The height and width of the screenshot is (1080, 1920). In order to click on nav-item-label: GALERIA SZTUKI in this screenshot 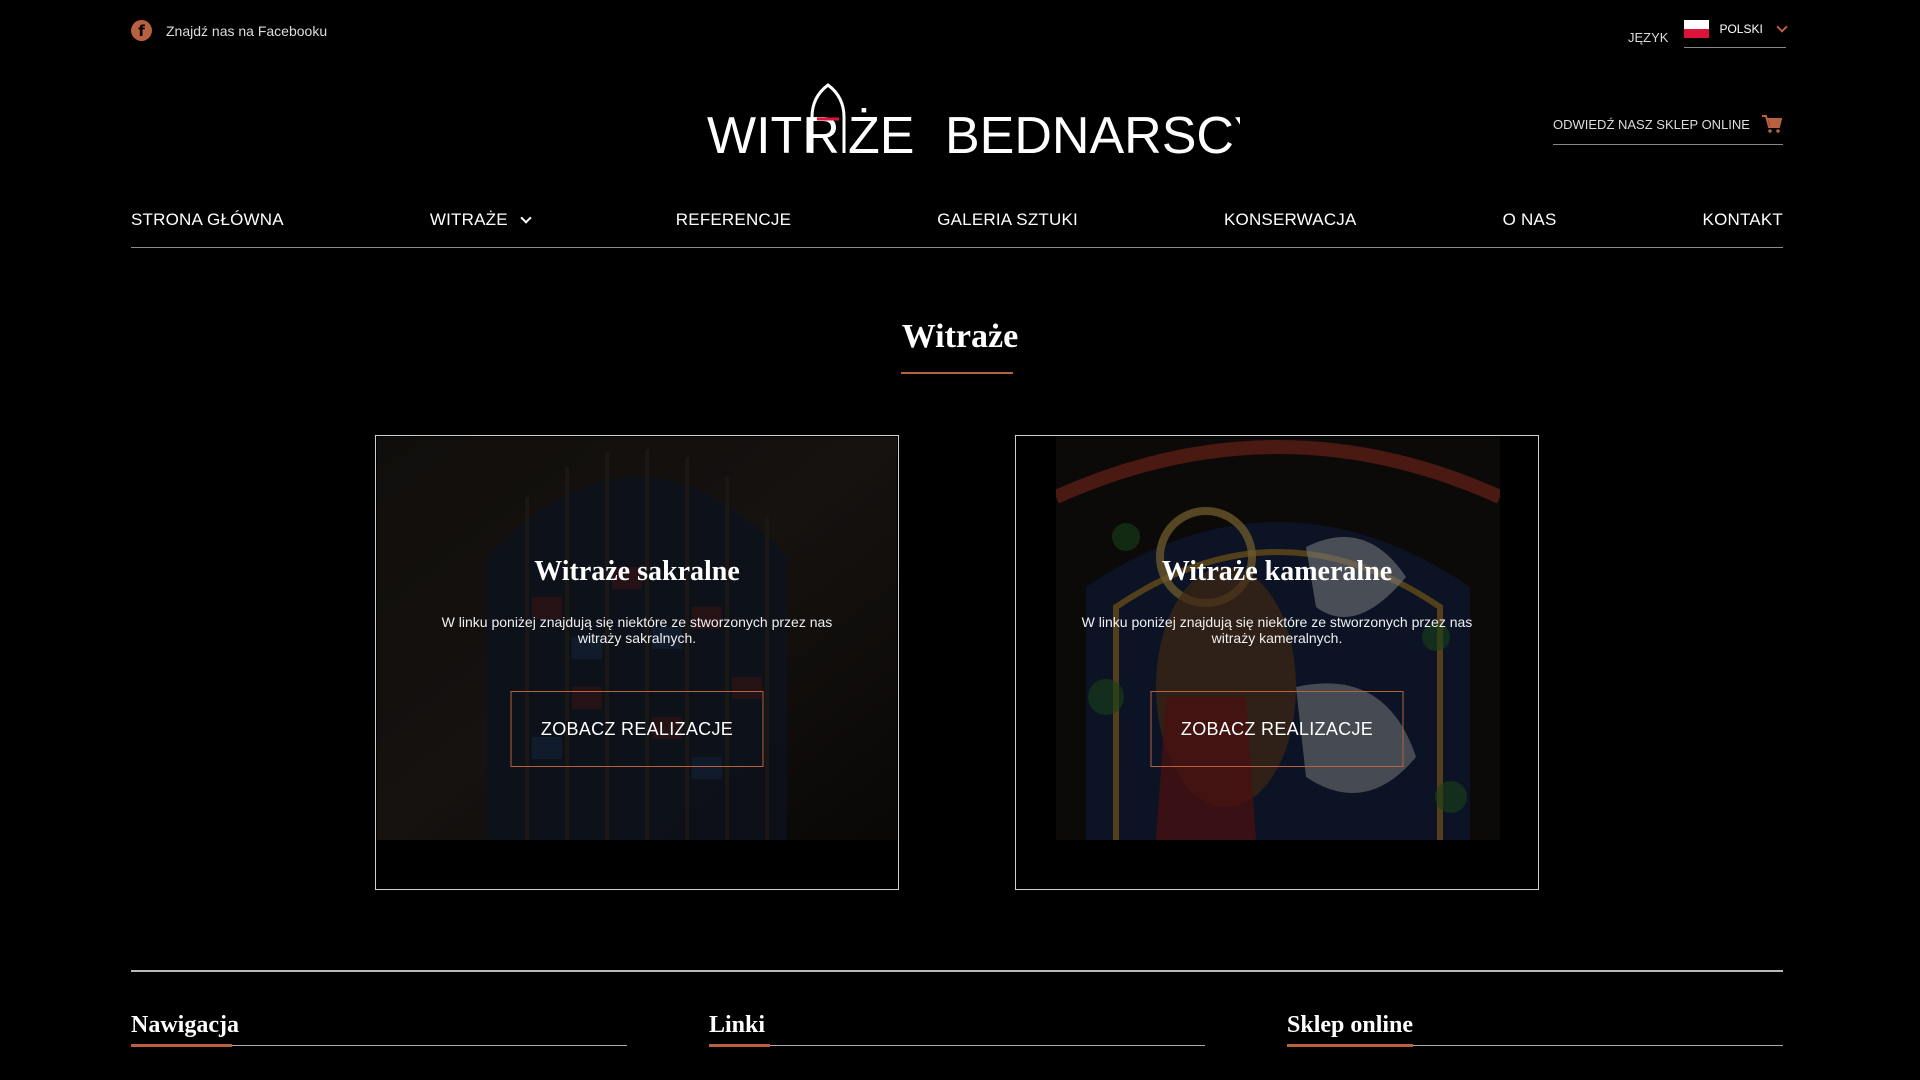, I will do `click(1007, 219)`.